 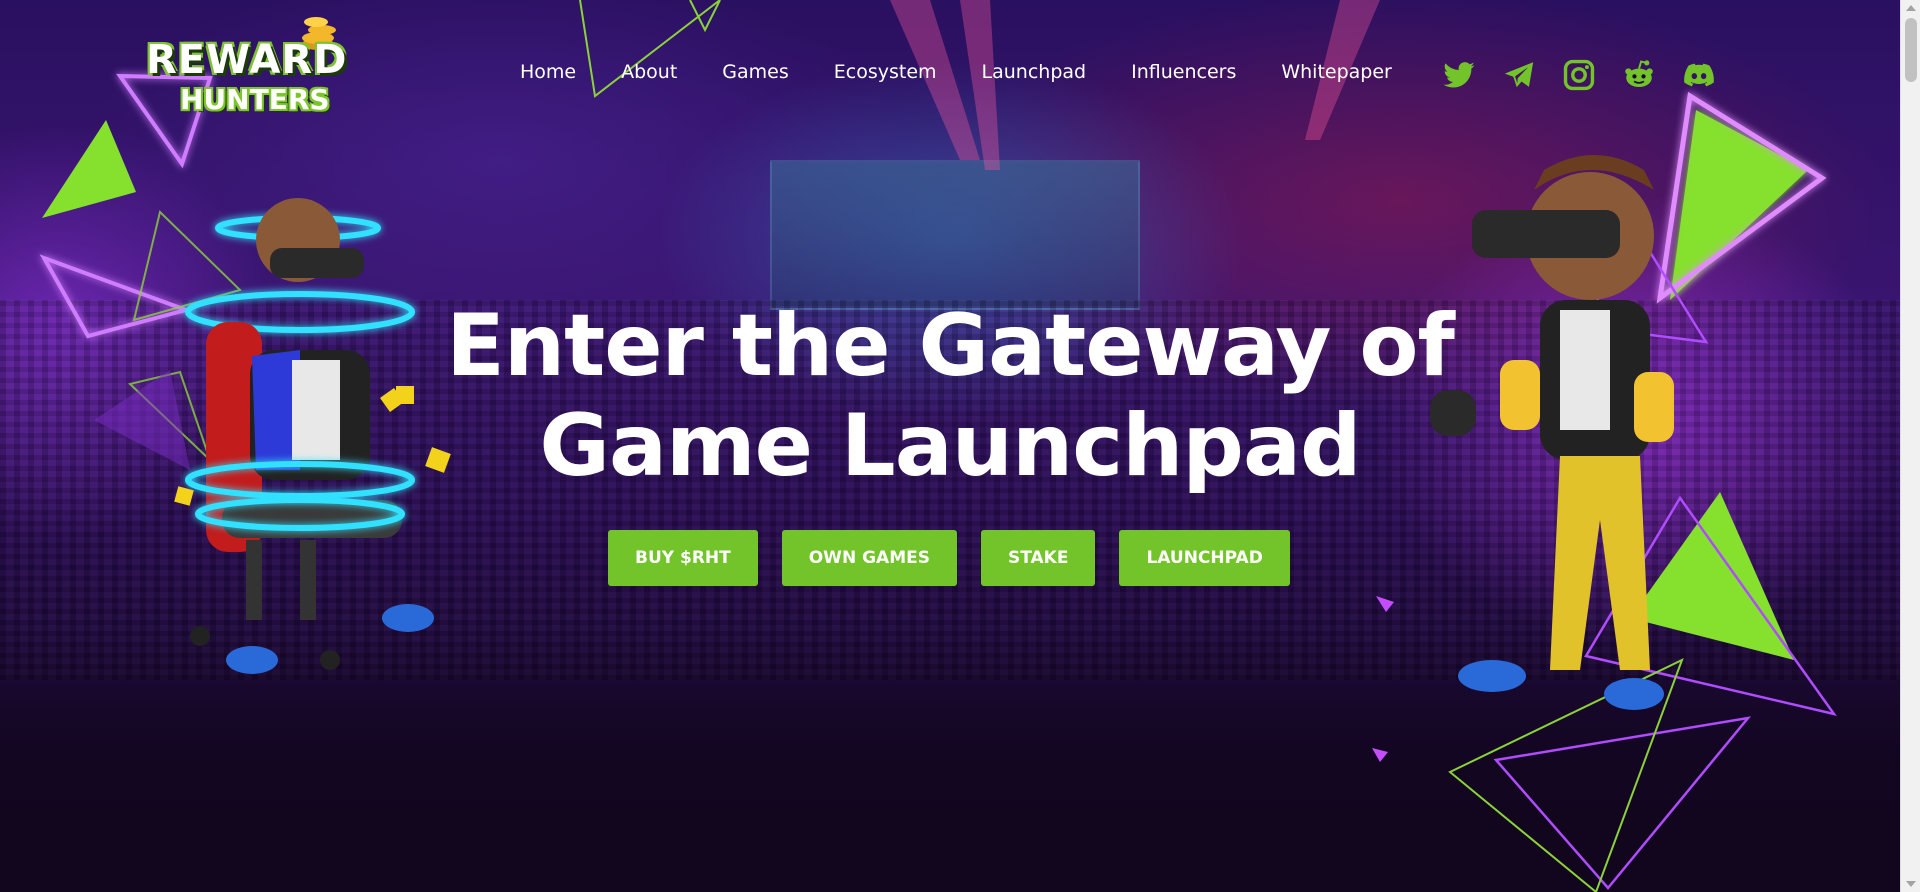 I want to click on twitter-icon, so click(x=1459, y=75).